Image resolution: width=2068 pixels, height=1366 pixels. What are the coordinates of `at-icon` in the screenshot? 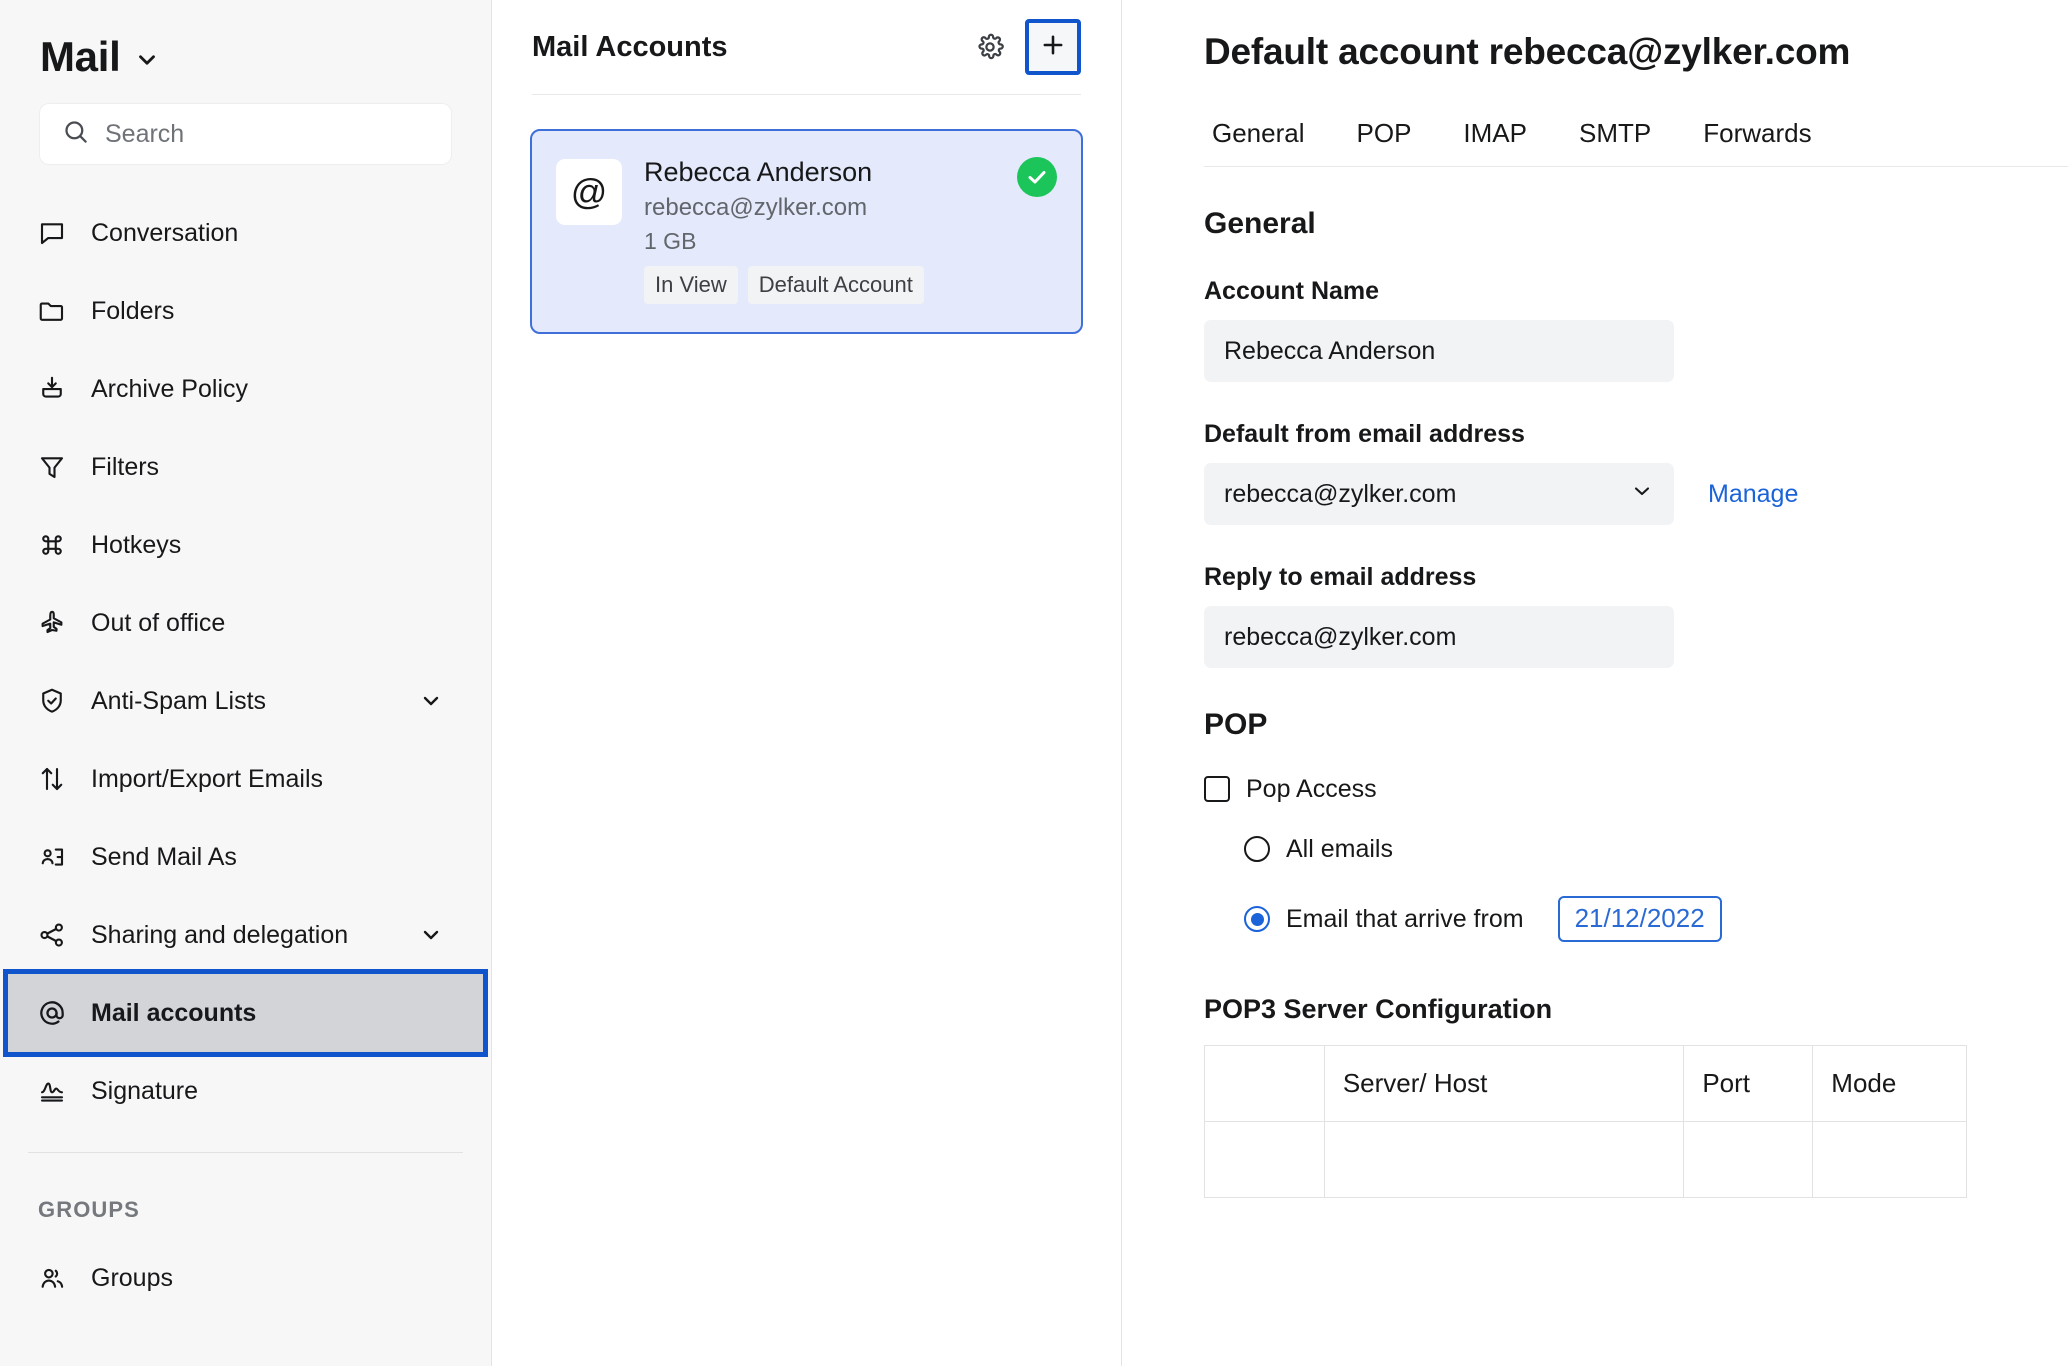 It's located at (52, 1013).